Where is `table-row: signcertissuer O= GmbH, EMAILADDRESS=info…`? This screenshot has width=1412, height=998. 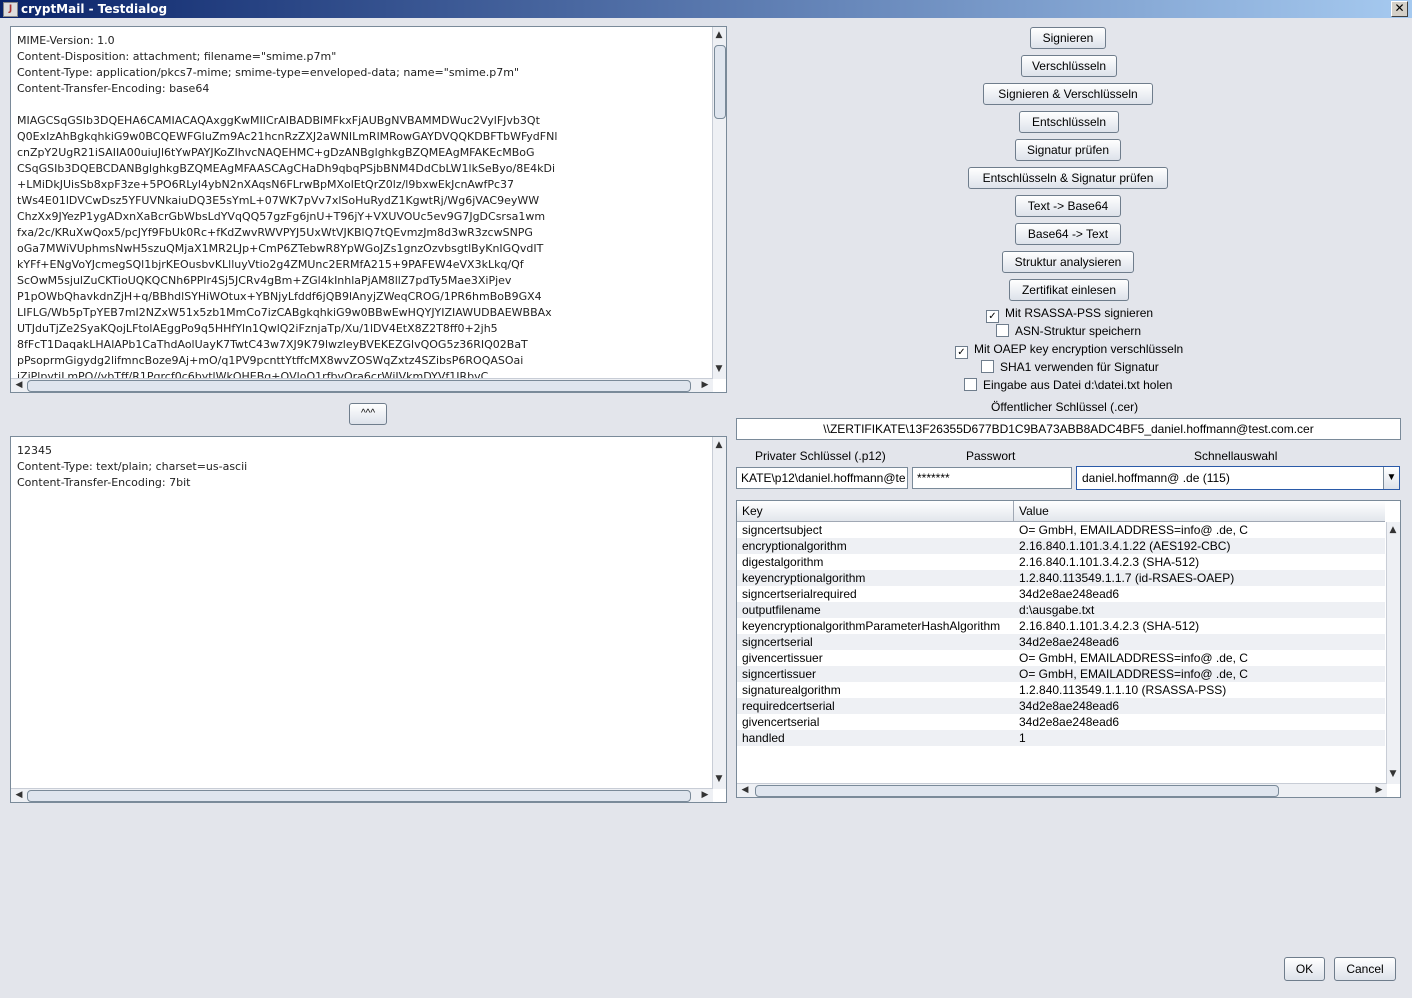 table-row: signcertissuer O= GmbH, EMAILADDRESS=info… is located at coordinates (1061, 674).